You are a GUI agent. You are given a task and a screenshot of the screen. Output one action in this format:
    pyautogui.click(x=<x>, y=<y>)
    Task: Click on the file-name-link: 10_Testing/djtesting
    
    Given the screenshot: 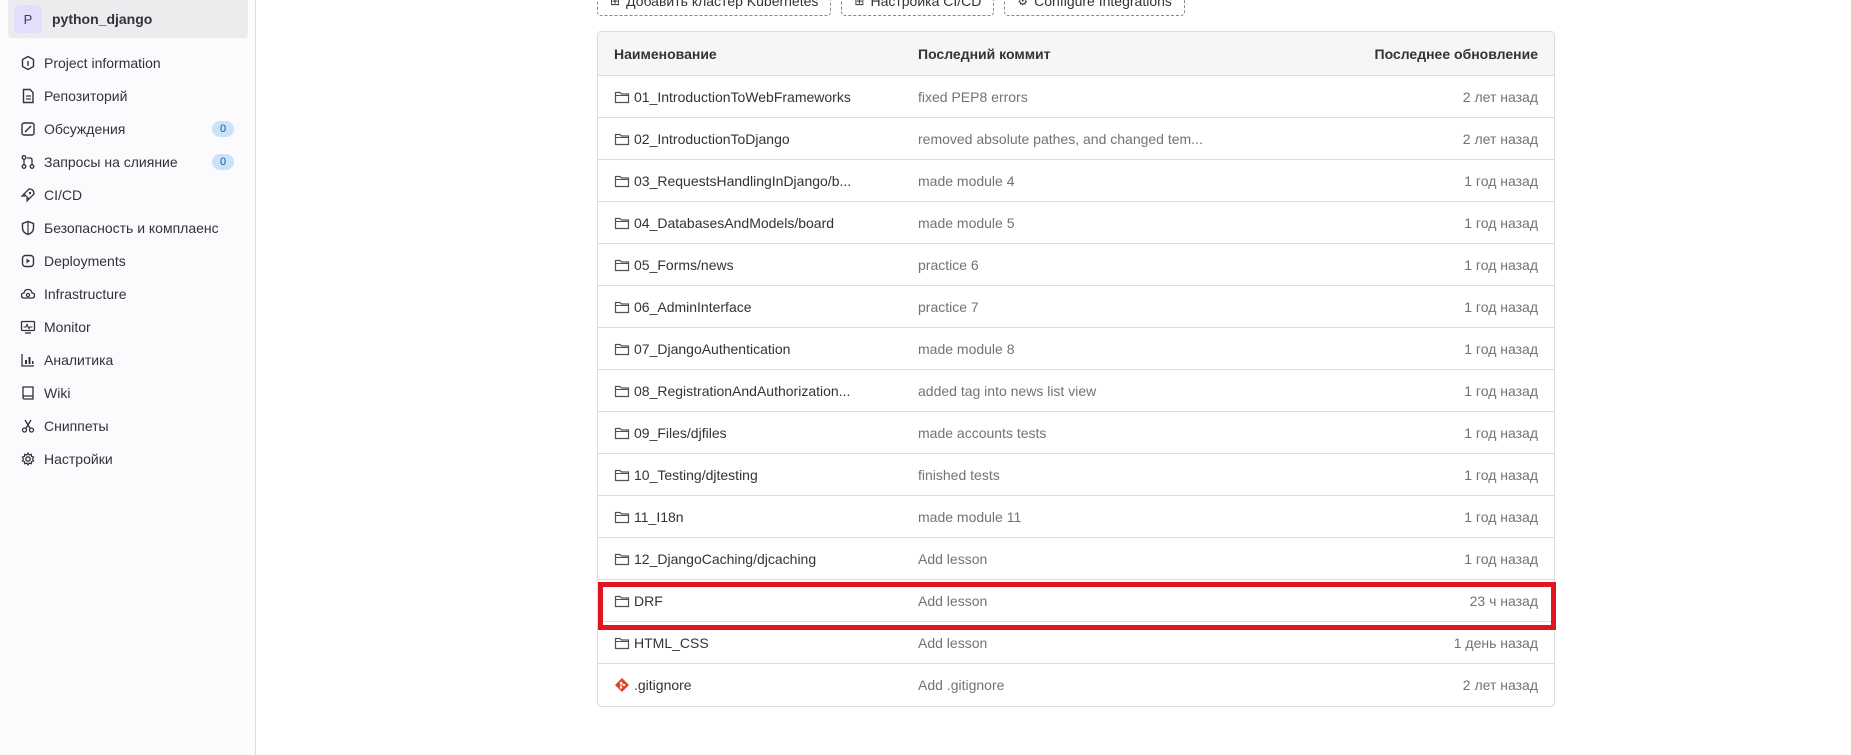 What is the action you would take?
    pyautogui.click(x=696, y=475)
    